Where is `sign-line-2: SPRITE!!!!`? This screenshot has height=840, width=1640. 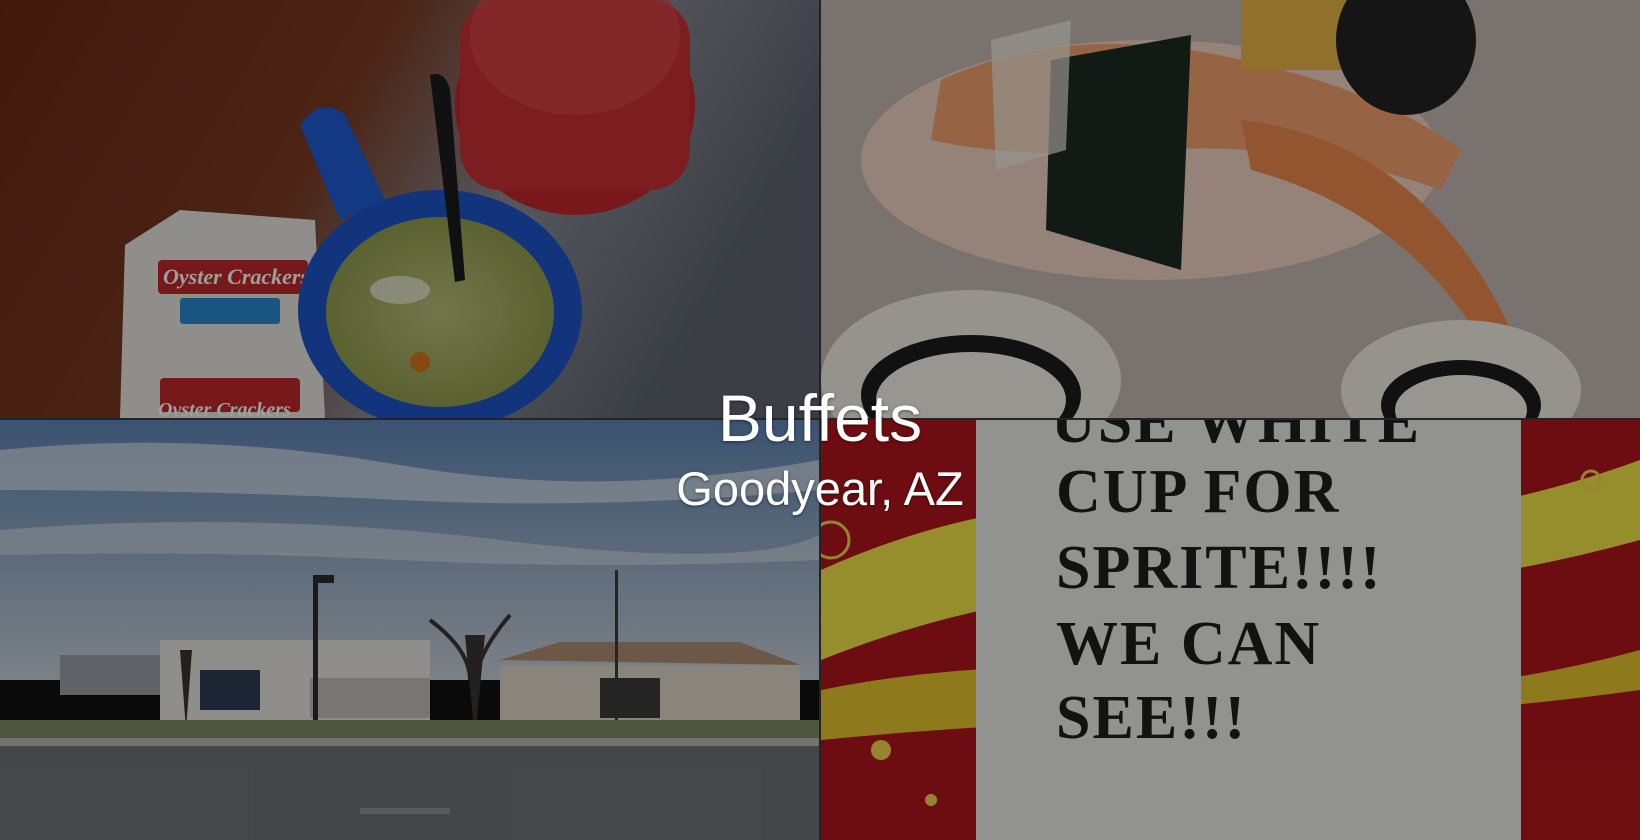
sign-line-2: SPRITE!!!! is located at coordinates (1219, 568).